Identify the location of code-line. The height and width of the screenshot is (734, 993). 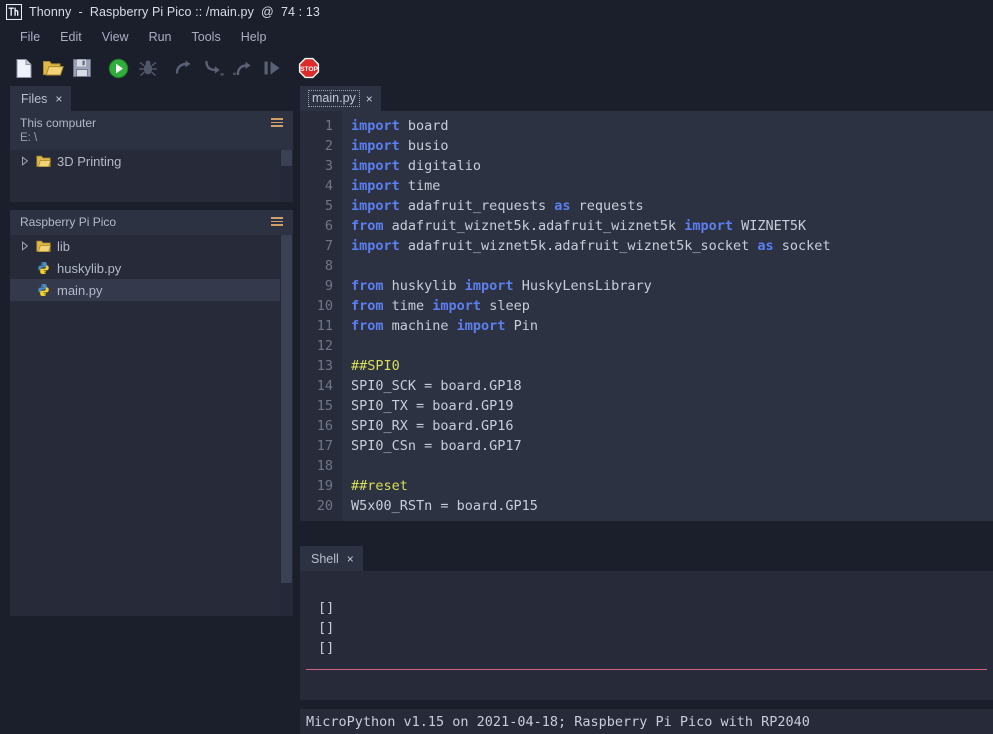
(672, 266).